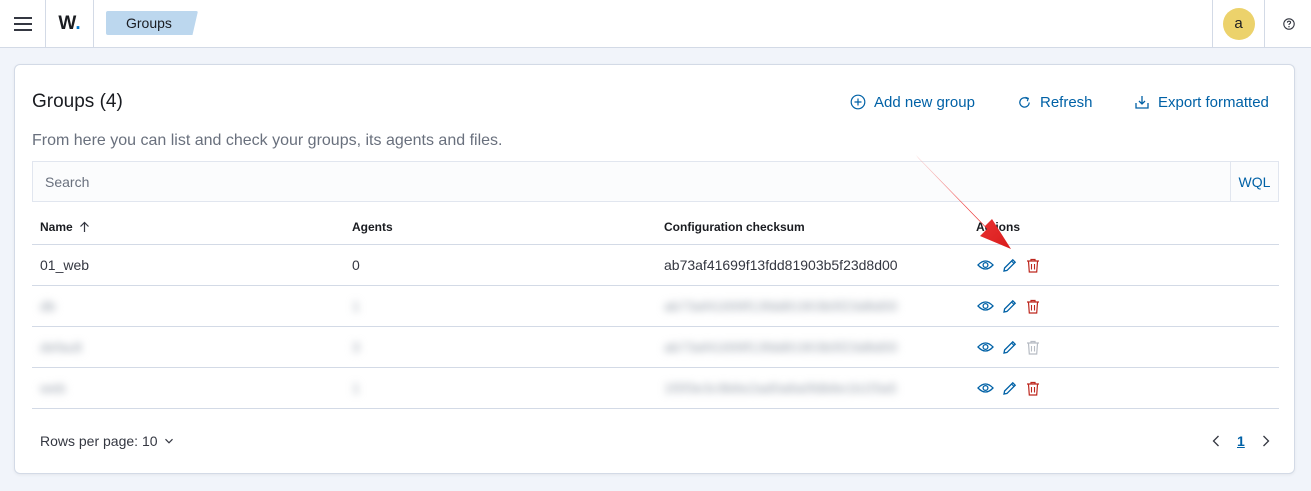  What do you see at coordinates (924, 102) in the screenshot?
I see `add-new-group-label: Add new group` at bounding box center [924, 102].